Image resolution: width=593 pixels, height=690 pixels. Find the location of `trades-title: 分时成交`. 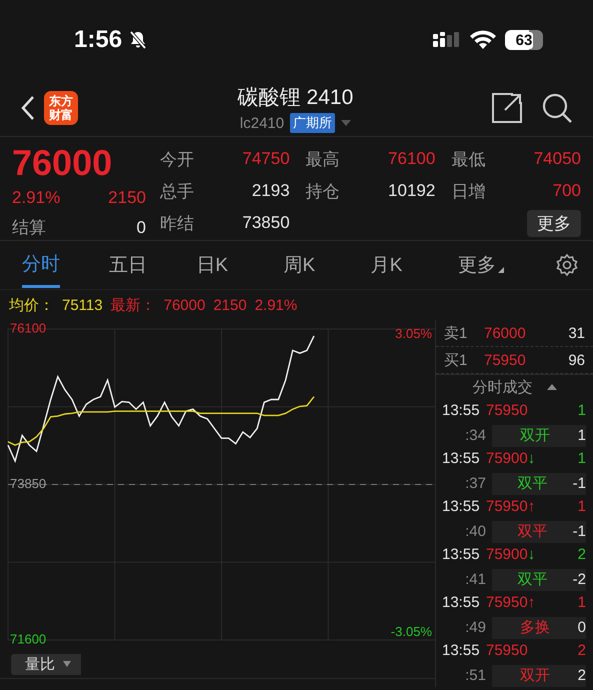

trades-title: 分时成交 is located at coordinates (502, 387).